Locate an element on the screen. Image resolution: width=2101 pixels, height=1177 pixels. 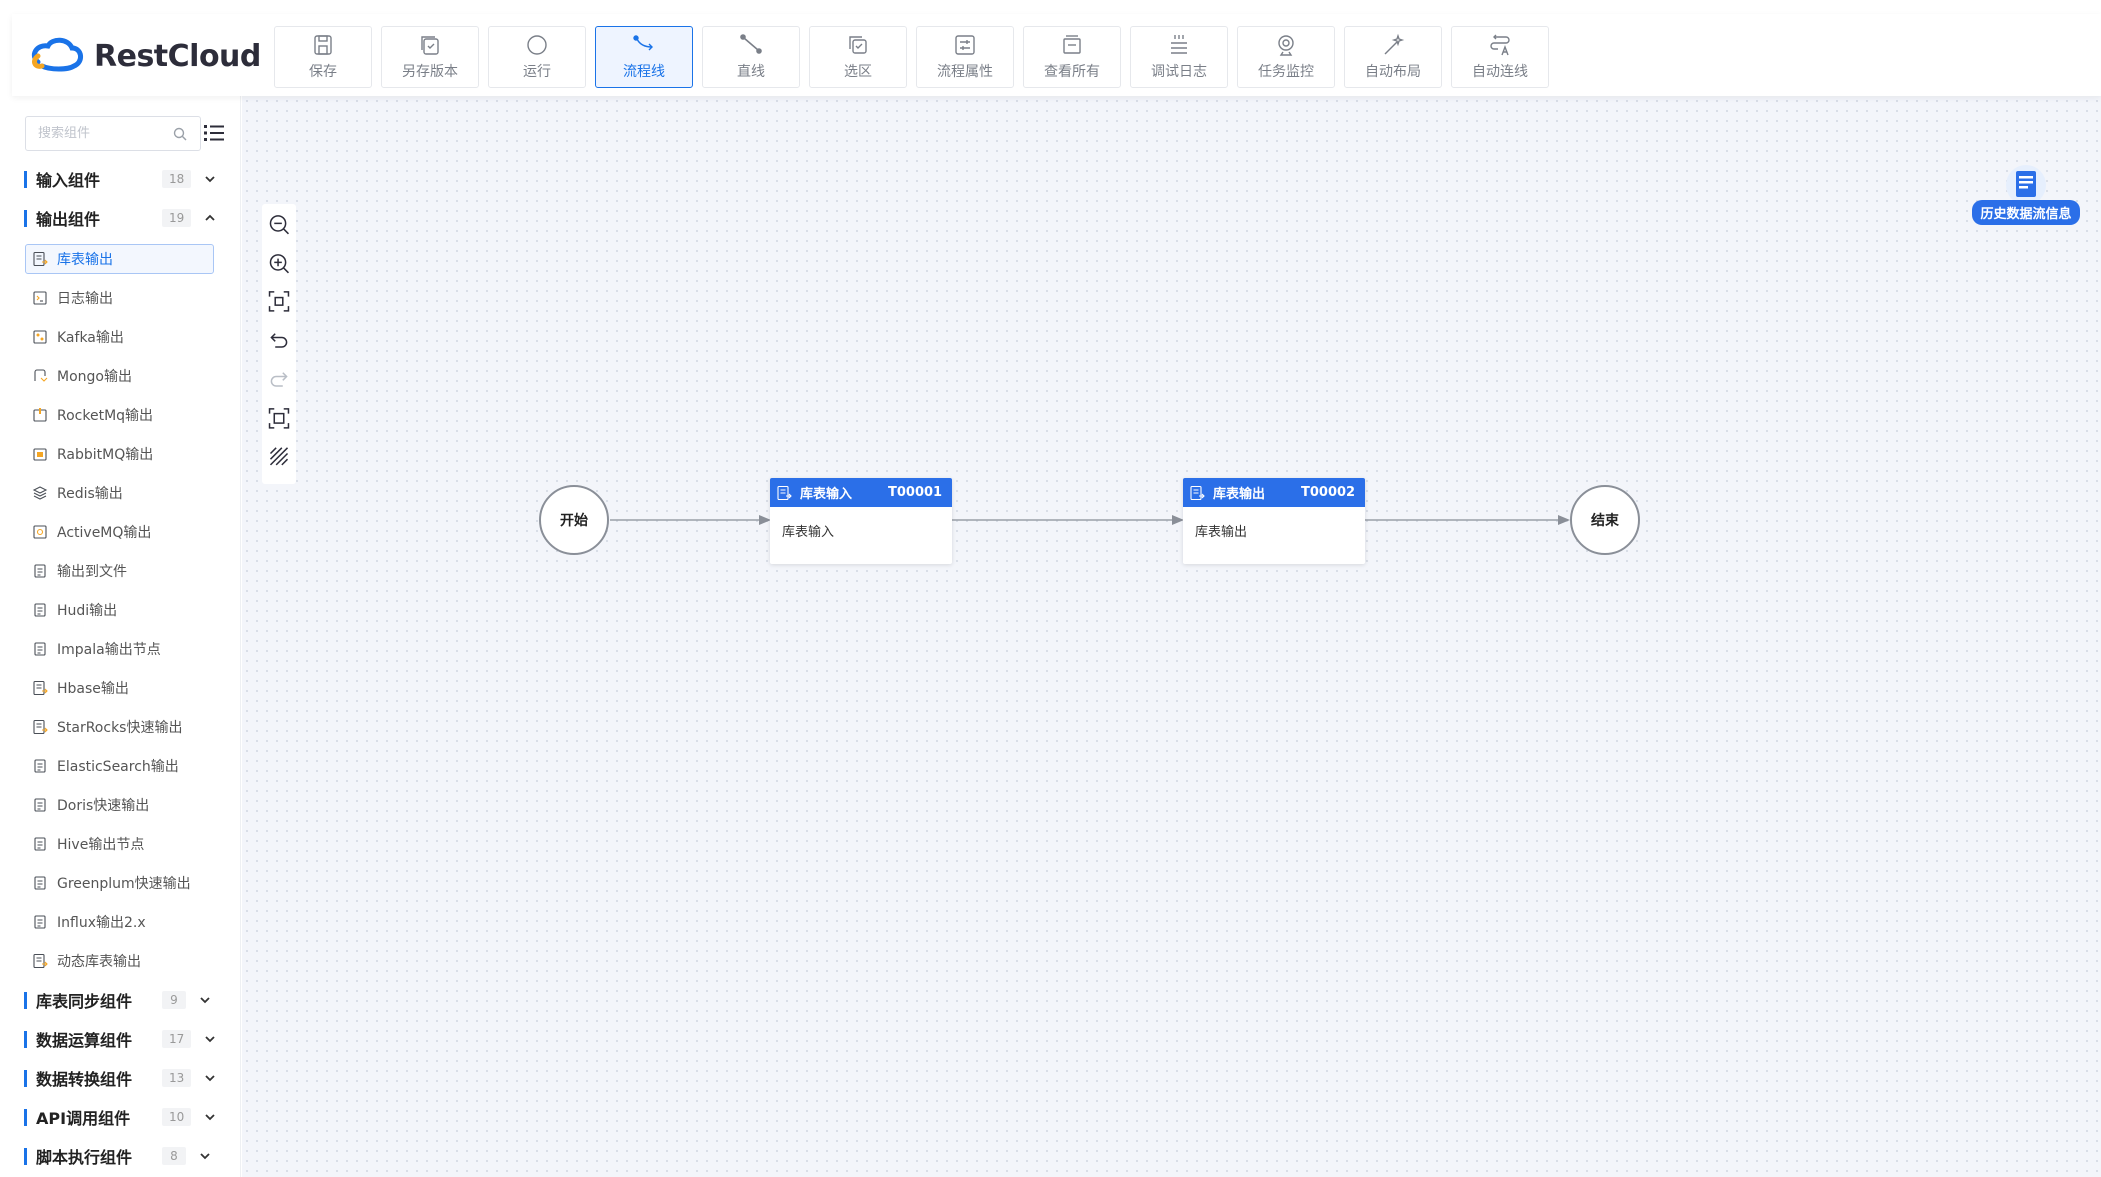
component-item-dynamic-table-output: 动态库表输出 is located at coordinates (119, 961).